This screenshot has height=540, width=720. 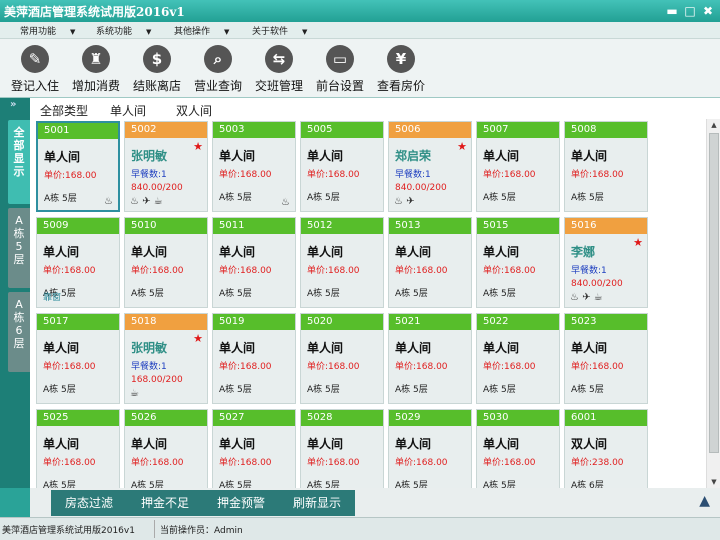 What do you see at coordinates (714, 125) in the screenshot?
I see `scroll-up-arrow-icon: ▲` at bounding box center [714, 125].